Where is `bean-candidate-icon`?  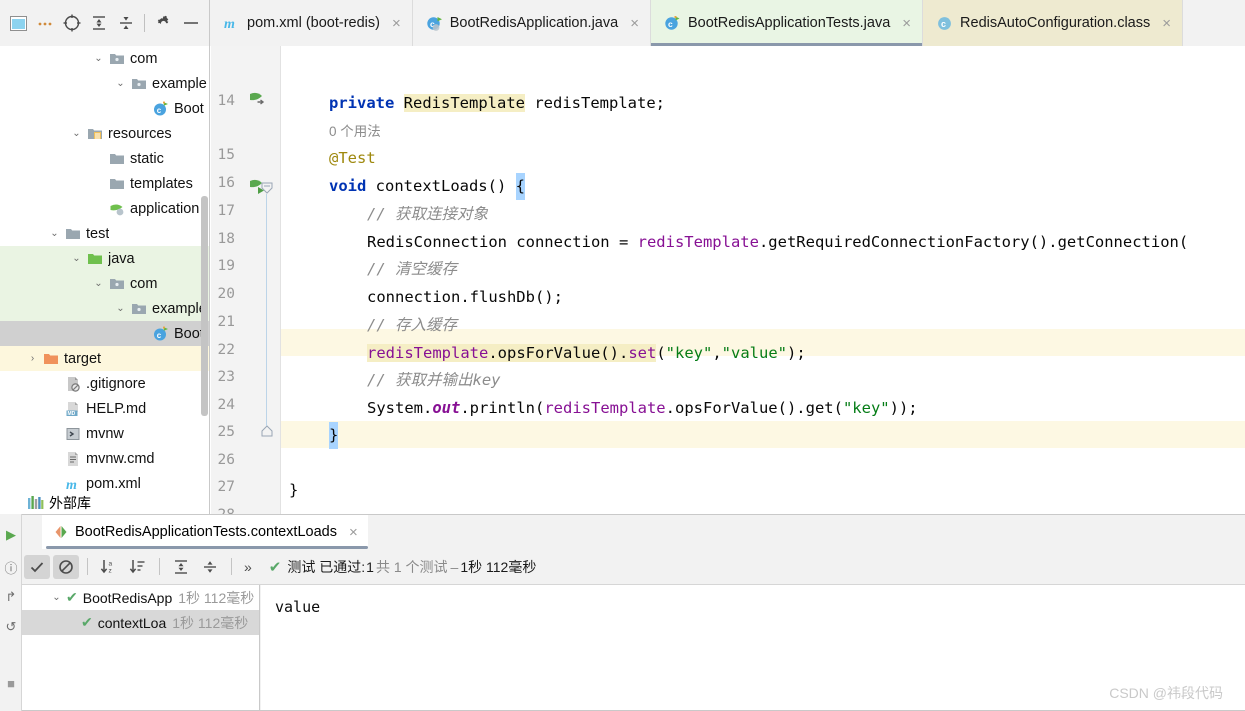
bean-candidate-icon is located at coordinates (257, 100).